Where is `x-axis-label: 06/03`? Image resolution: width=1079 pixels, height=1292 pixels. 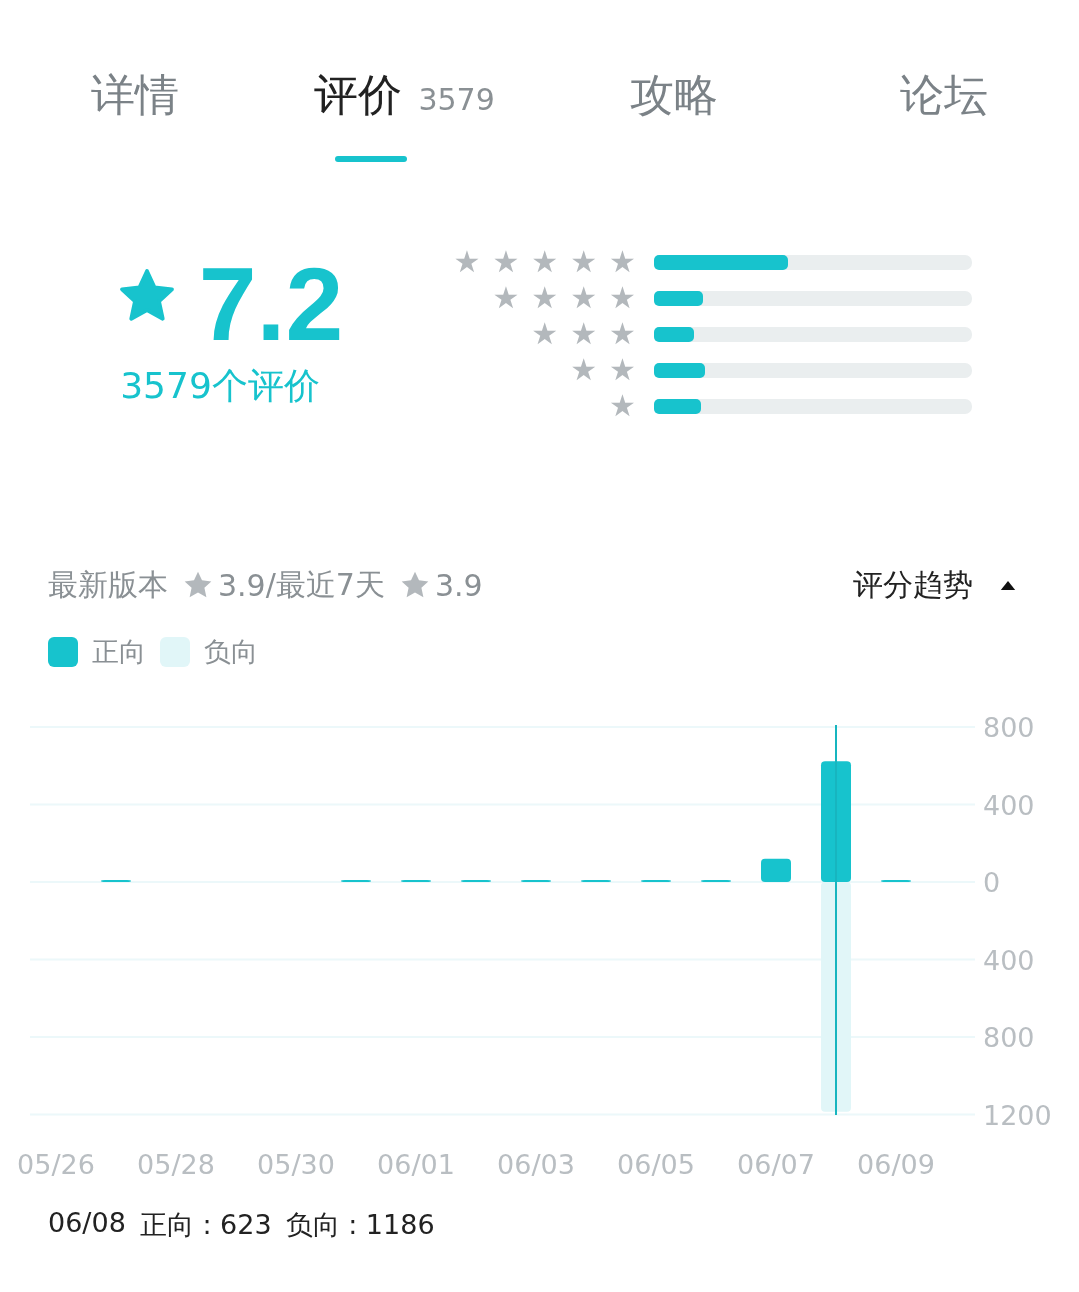
x-axis-label: 06/03 is located at coordinates (536, 1164).